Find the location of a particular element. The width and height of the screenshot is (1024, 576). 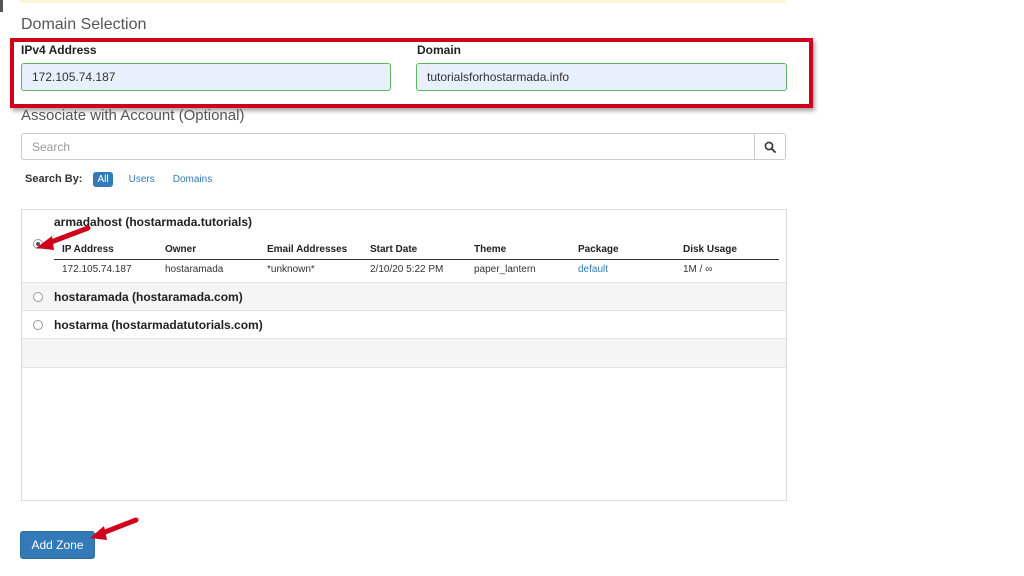

empty-row is located at coordinates (404, 353).